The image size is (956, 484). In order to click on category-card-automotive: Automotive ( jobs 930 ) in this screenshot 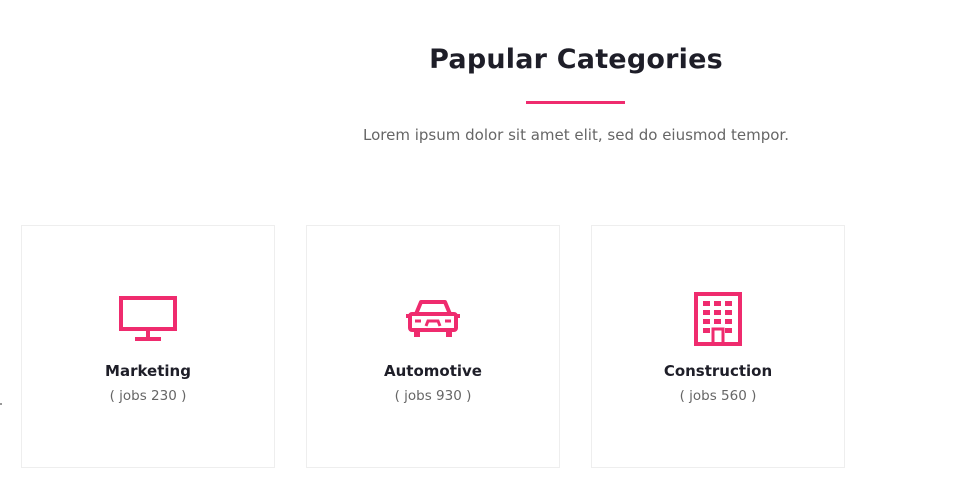, I will do `click(433, 346)`.